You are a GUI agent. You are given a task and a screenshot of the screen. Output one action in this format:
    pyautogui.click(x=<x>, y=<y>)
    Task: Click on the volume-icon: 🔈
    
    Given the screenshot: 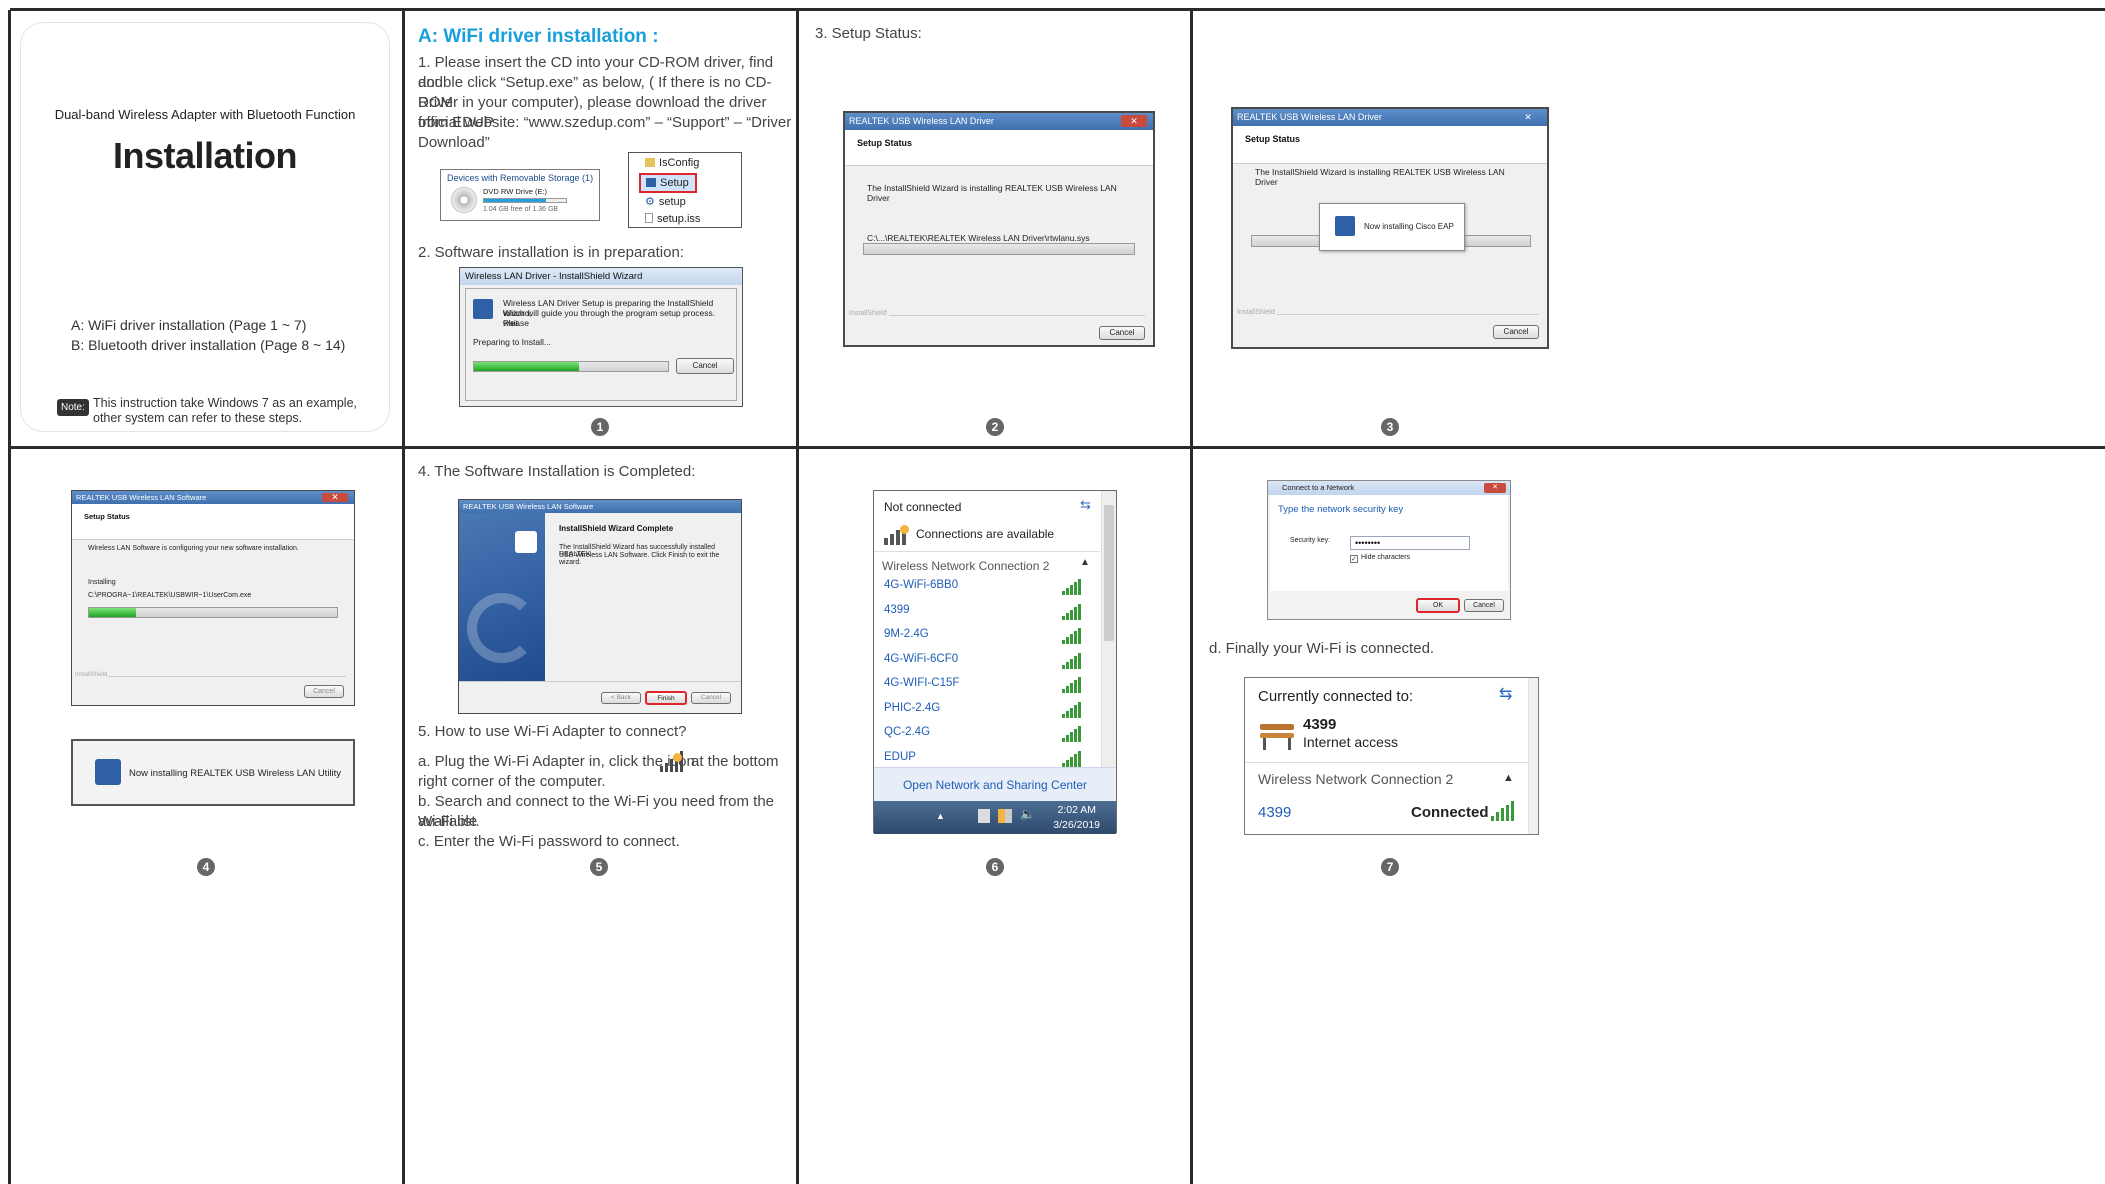 What is the action you would take?
    pyautogui.click(x=1027, y=814)
    